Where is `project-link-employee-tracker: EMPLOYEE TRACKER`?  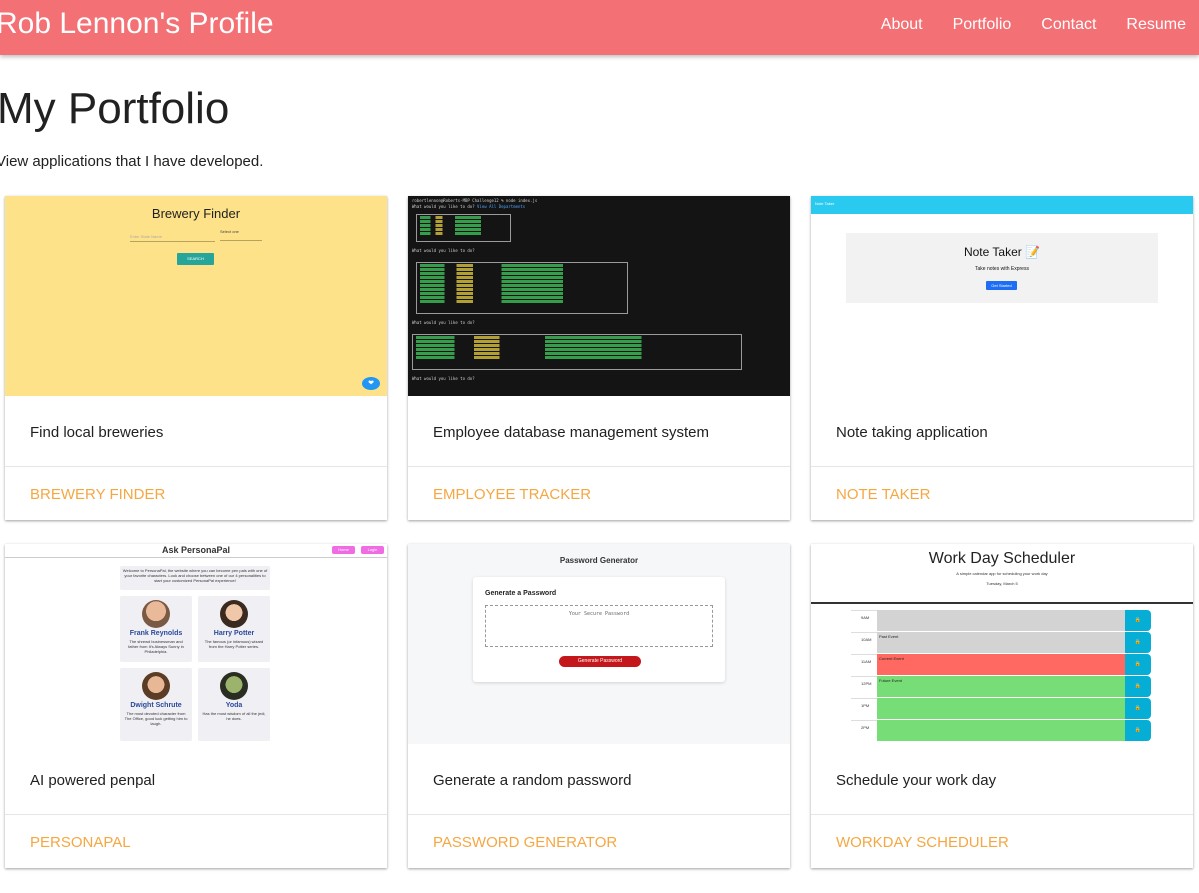 project-link-employee-tracker: EMPLOYEE TRACKER is located at coordinates (512, 494).